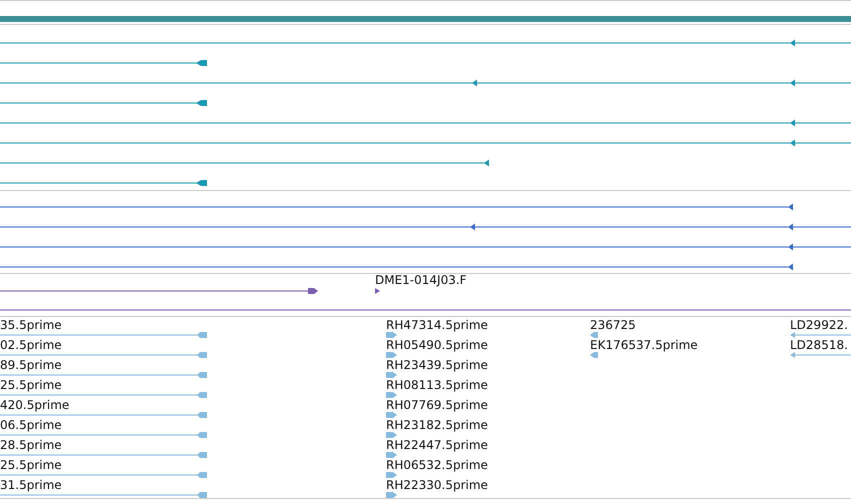 The width and height of the screenshot is (851, 500). Describe the element at coordinates (437, 325) in the screenshot. I see `feature-label: RH47314.5prime` at that location.